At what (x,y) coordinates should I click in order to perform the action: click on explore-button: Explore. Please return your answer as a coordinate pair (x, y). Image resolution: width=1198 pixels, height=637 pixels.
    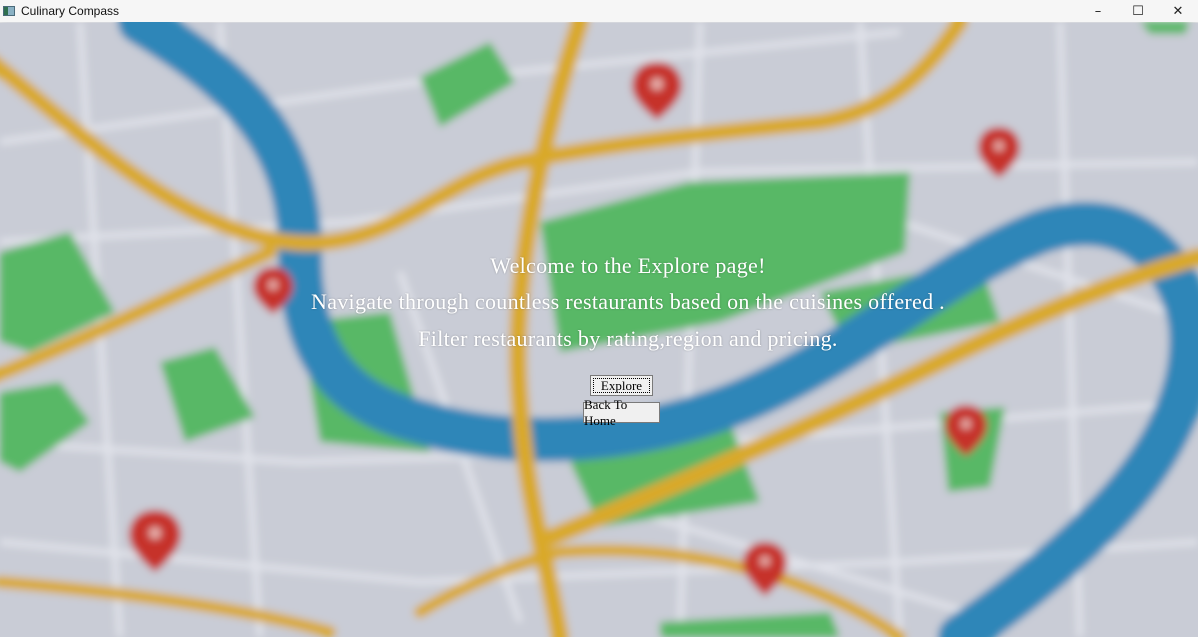
    Looking at the image, I should click on (621, 385).